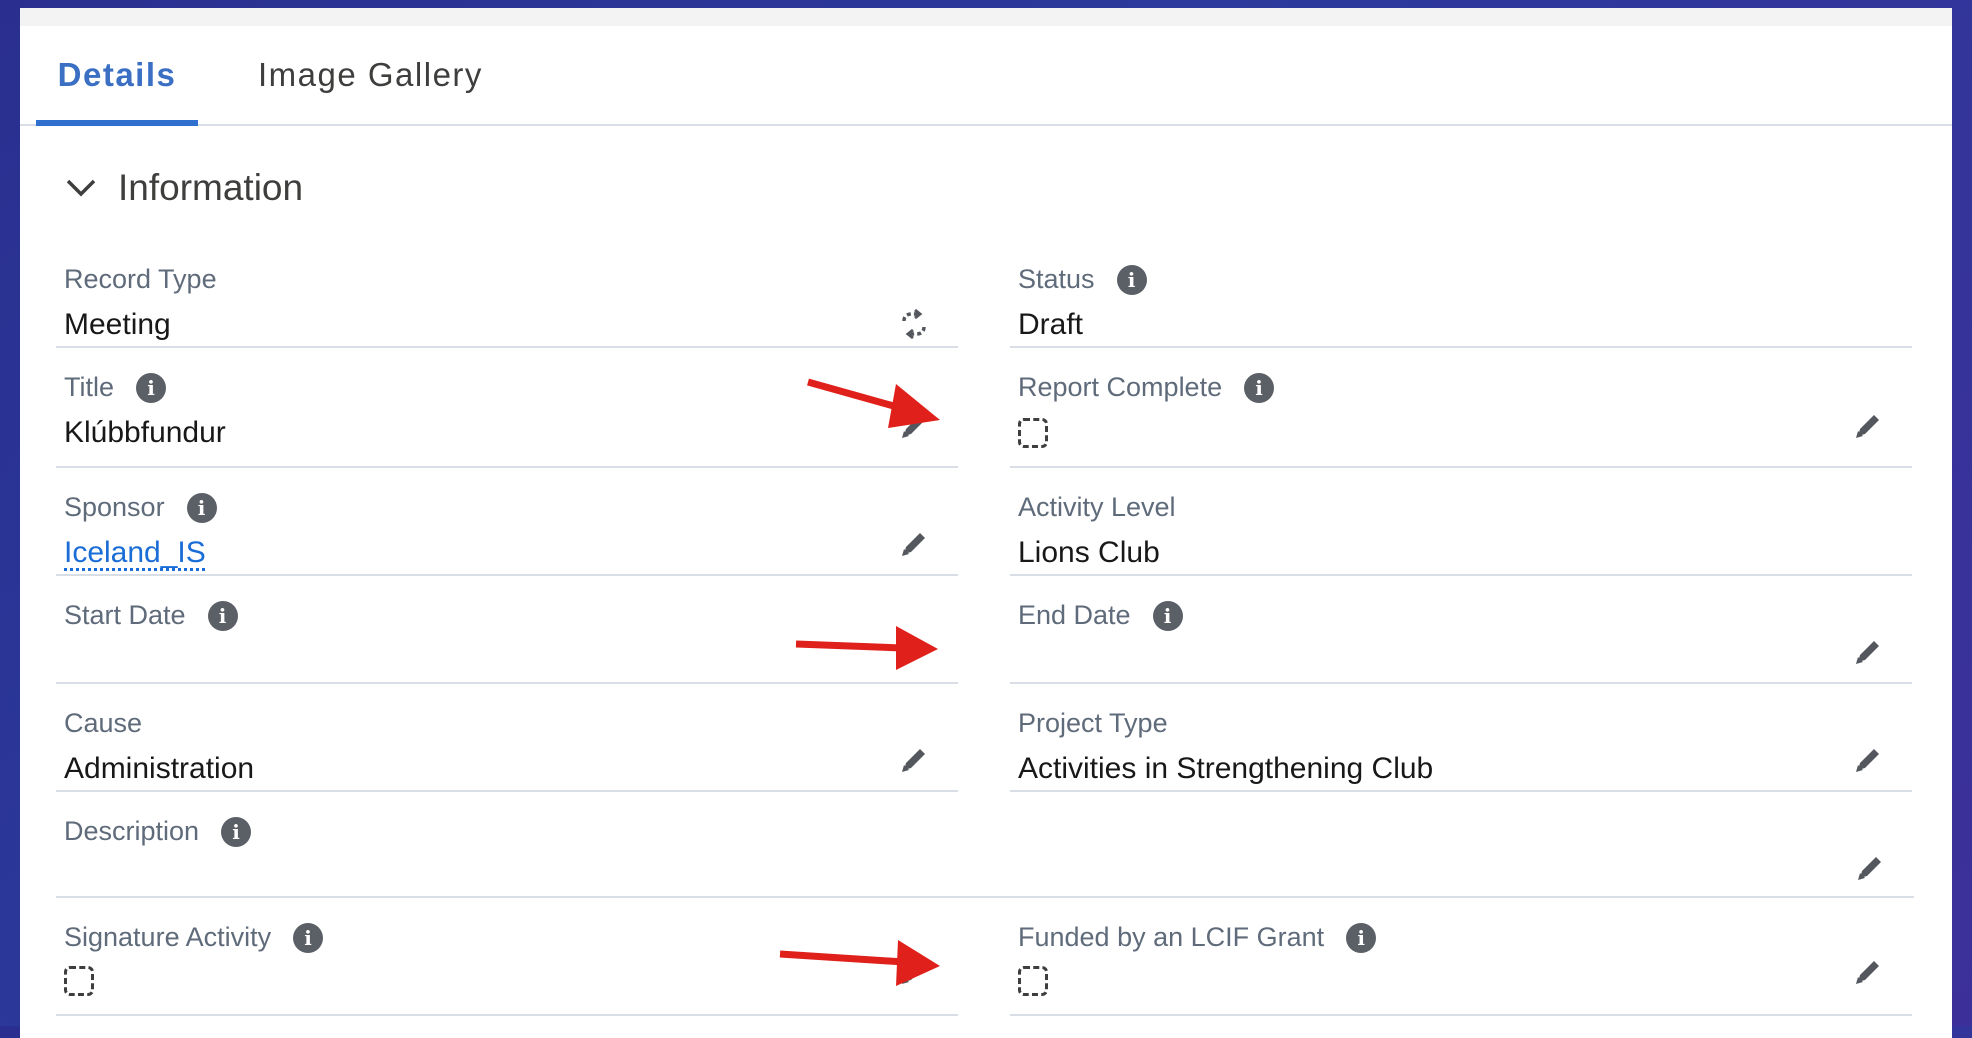  I want to click on field-label: Start Date i, so click(151, 615).